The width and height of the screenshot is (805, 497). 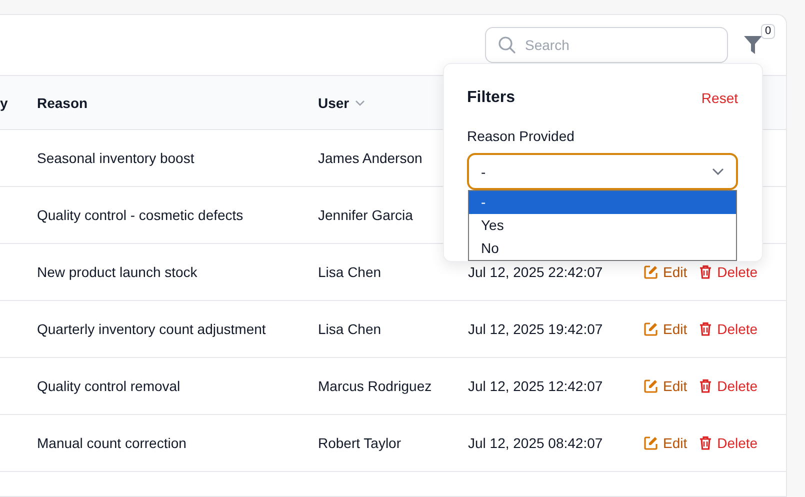 I want to click on table-cell: Quarterly inventory count adjustment, so click(x=151, y=329).